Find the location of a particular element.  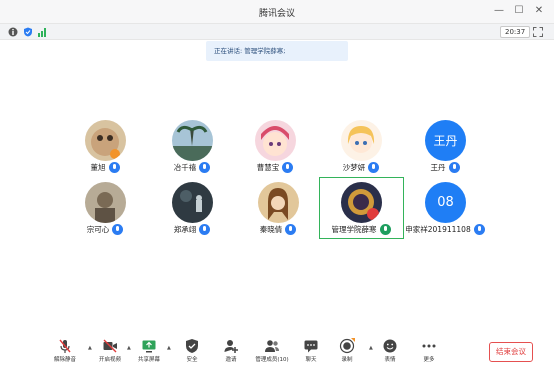

participant-tile: 郑承翊 is located at coordinates (192, 215).